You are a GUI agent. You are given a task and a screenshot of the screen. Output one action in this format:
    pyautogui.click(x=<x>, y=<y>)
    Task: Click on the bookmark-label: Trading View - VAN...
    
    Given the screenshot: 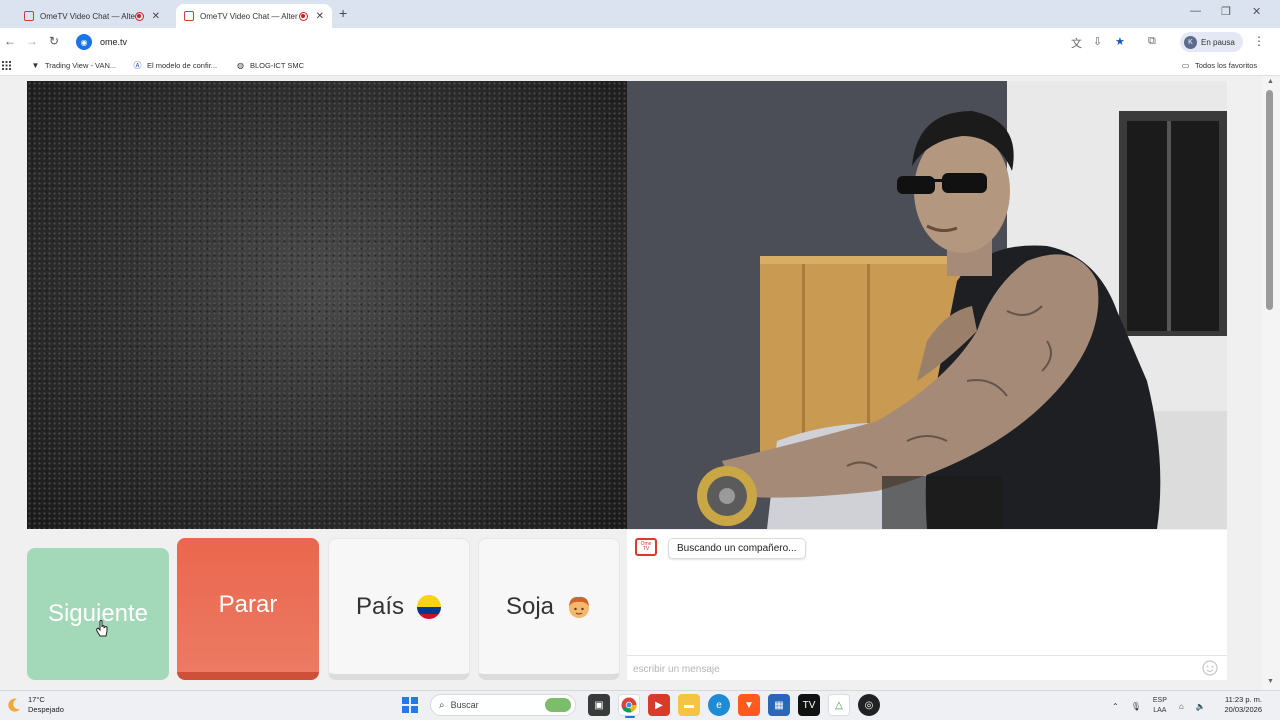 What is the action you would take?
    pyautogui.click(x=81, y=65)
    